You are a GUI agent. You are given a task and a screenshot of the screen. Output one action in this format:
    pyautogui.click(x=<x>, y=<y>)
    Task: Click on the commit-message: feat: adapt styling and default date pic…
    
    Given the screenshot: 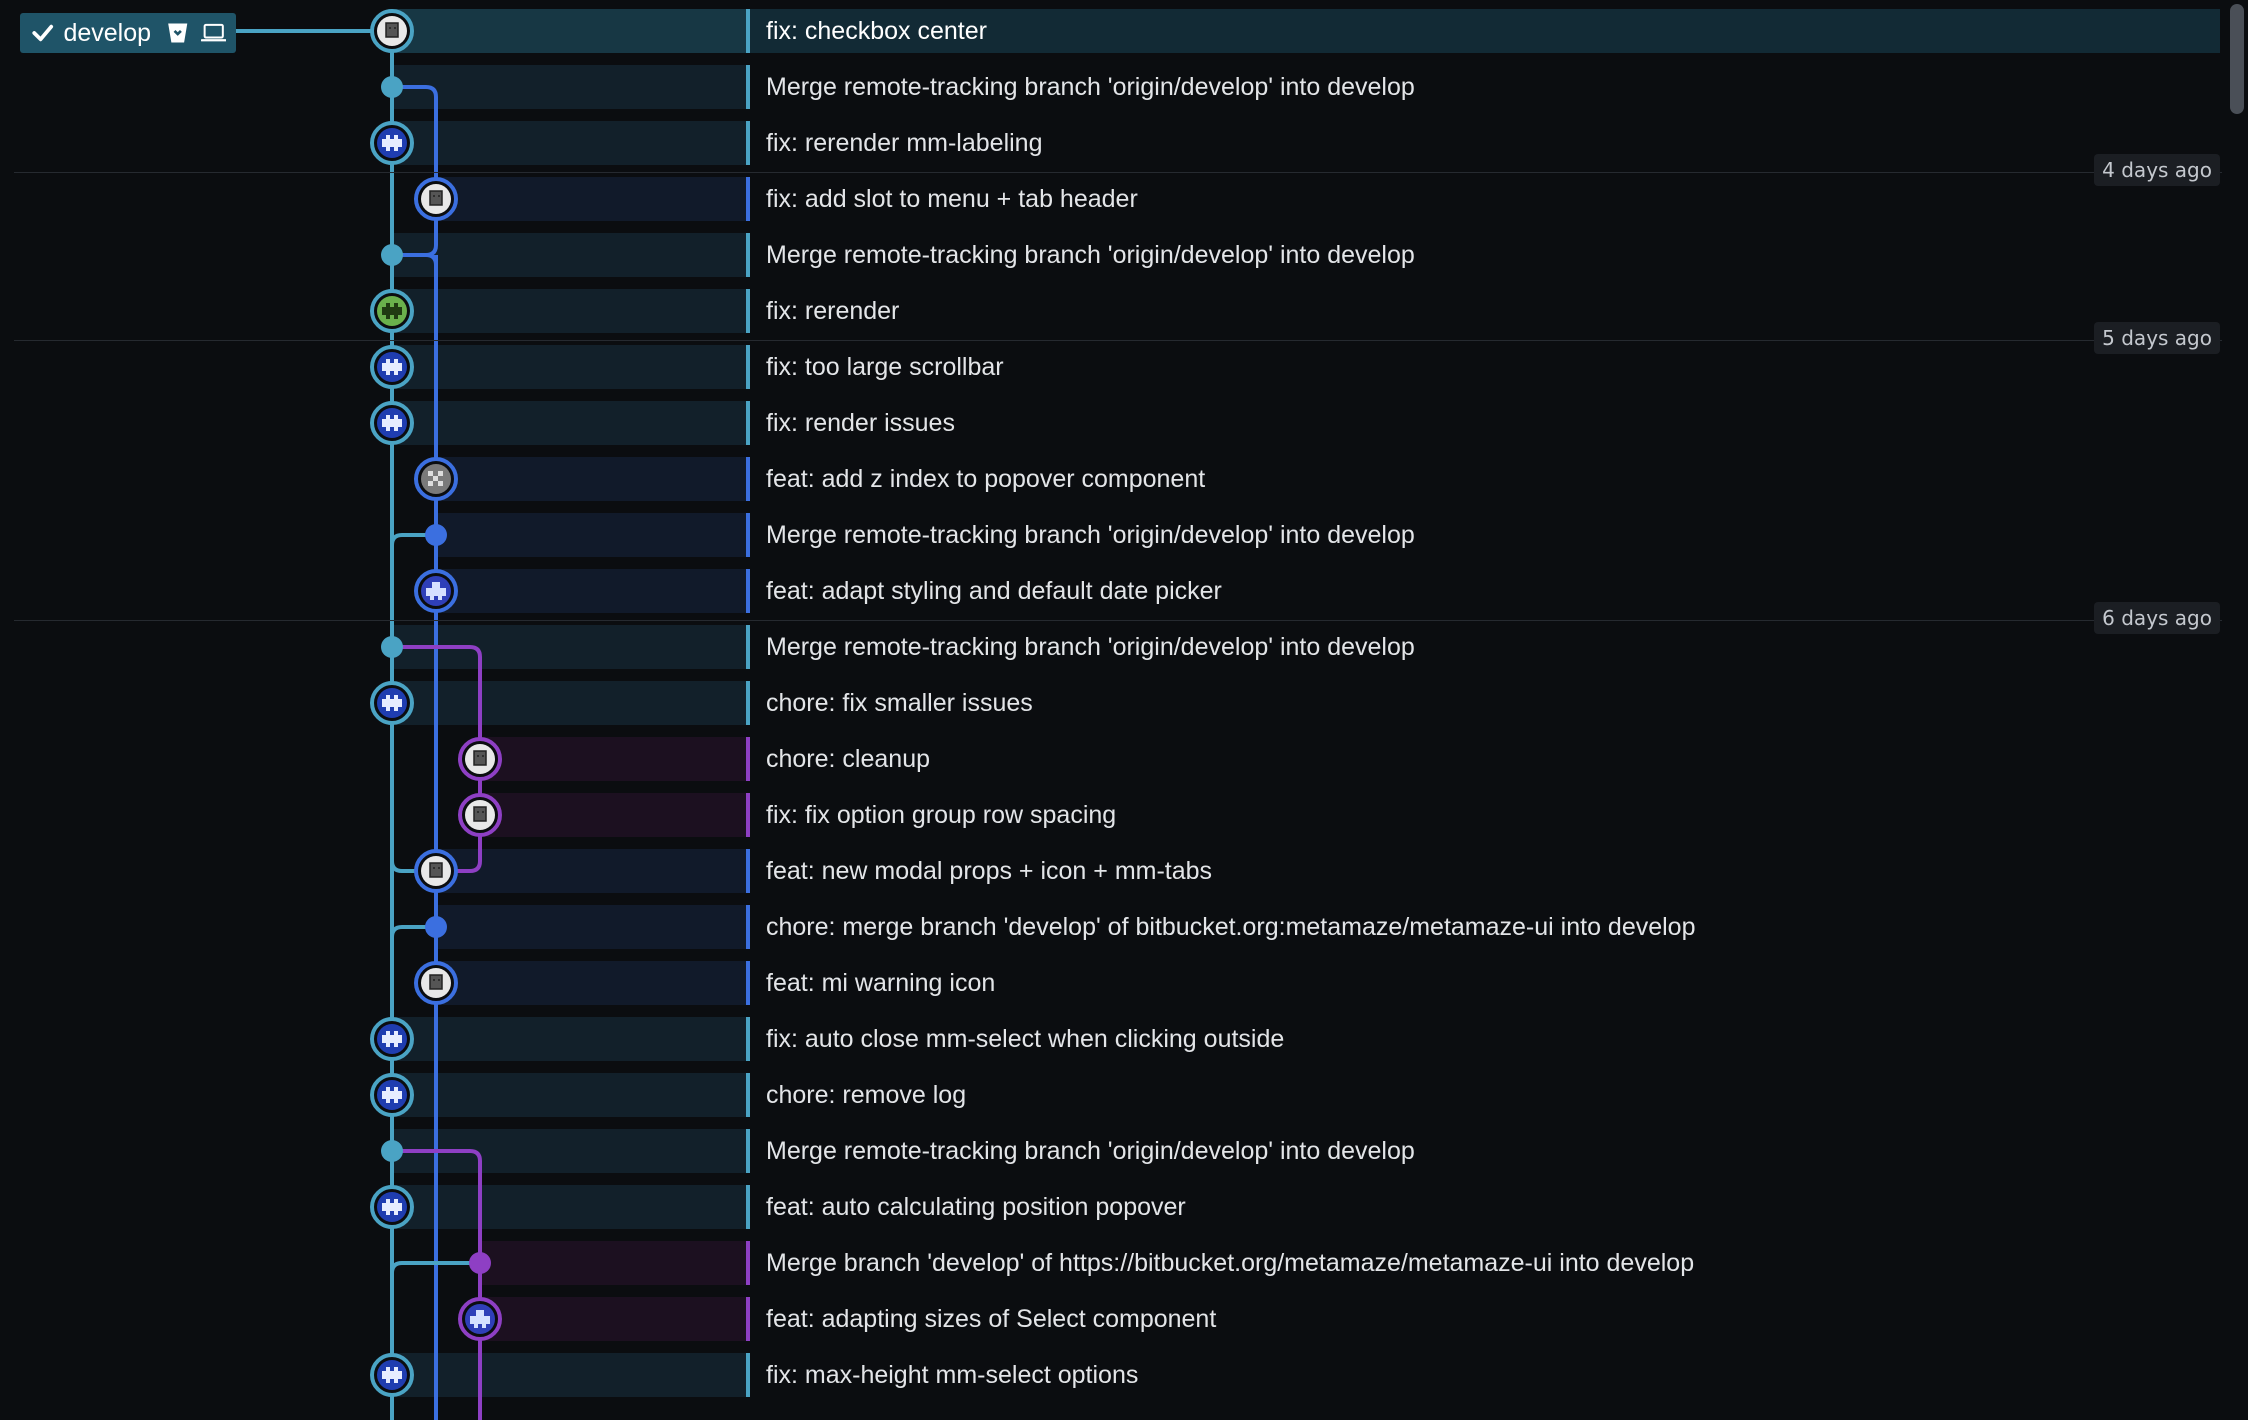 What is the action you would take?
    pyautogui.click(x=994, y=591)
    